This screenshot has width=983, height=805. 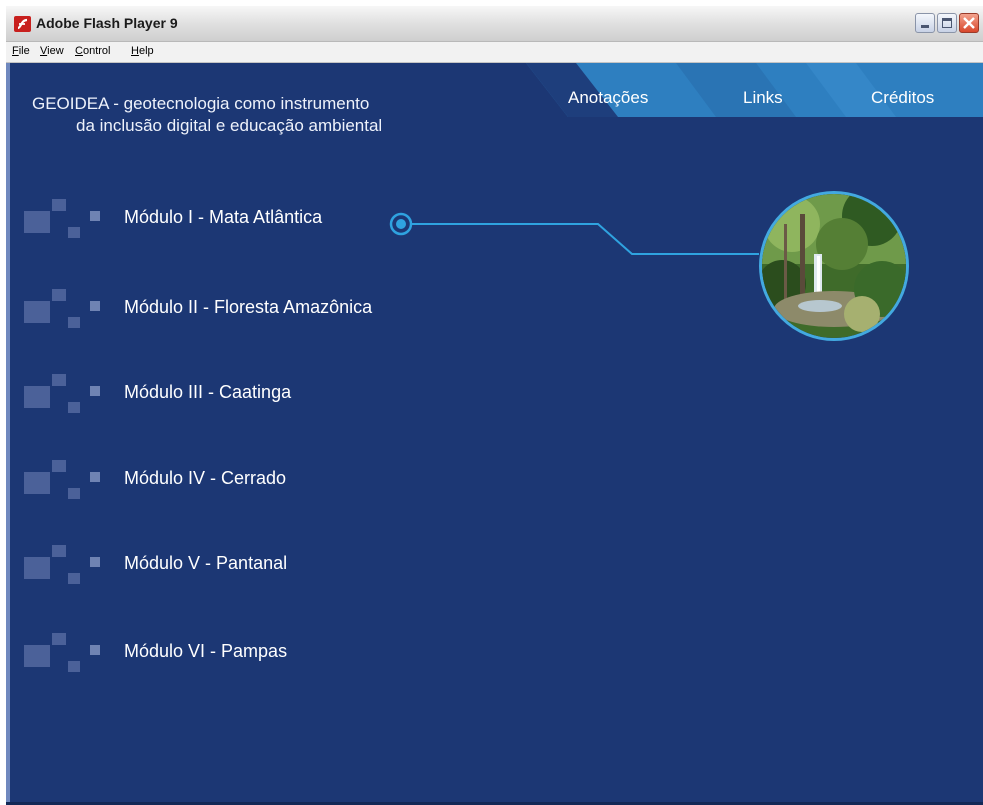 What do you see at coordinates (574, 233) in the screenshot?
I see `selection-connector` at bounding box center [574, 233].